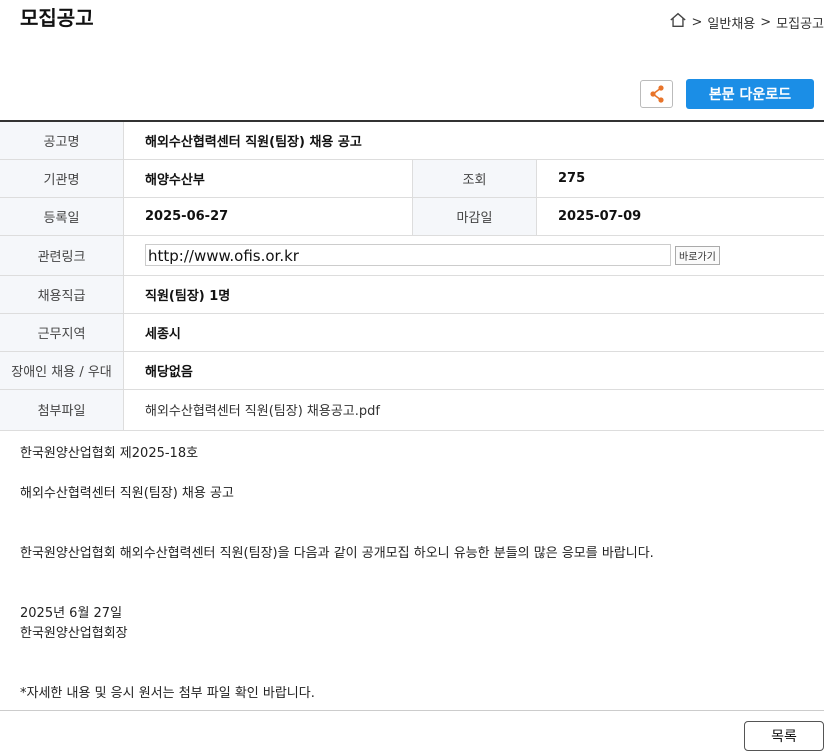  I want to click on grade-value: 직원(팀장) 1명, so click(473, 294).